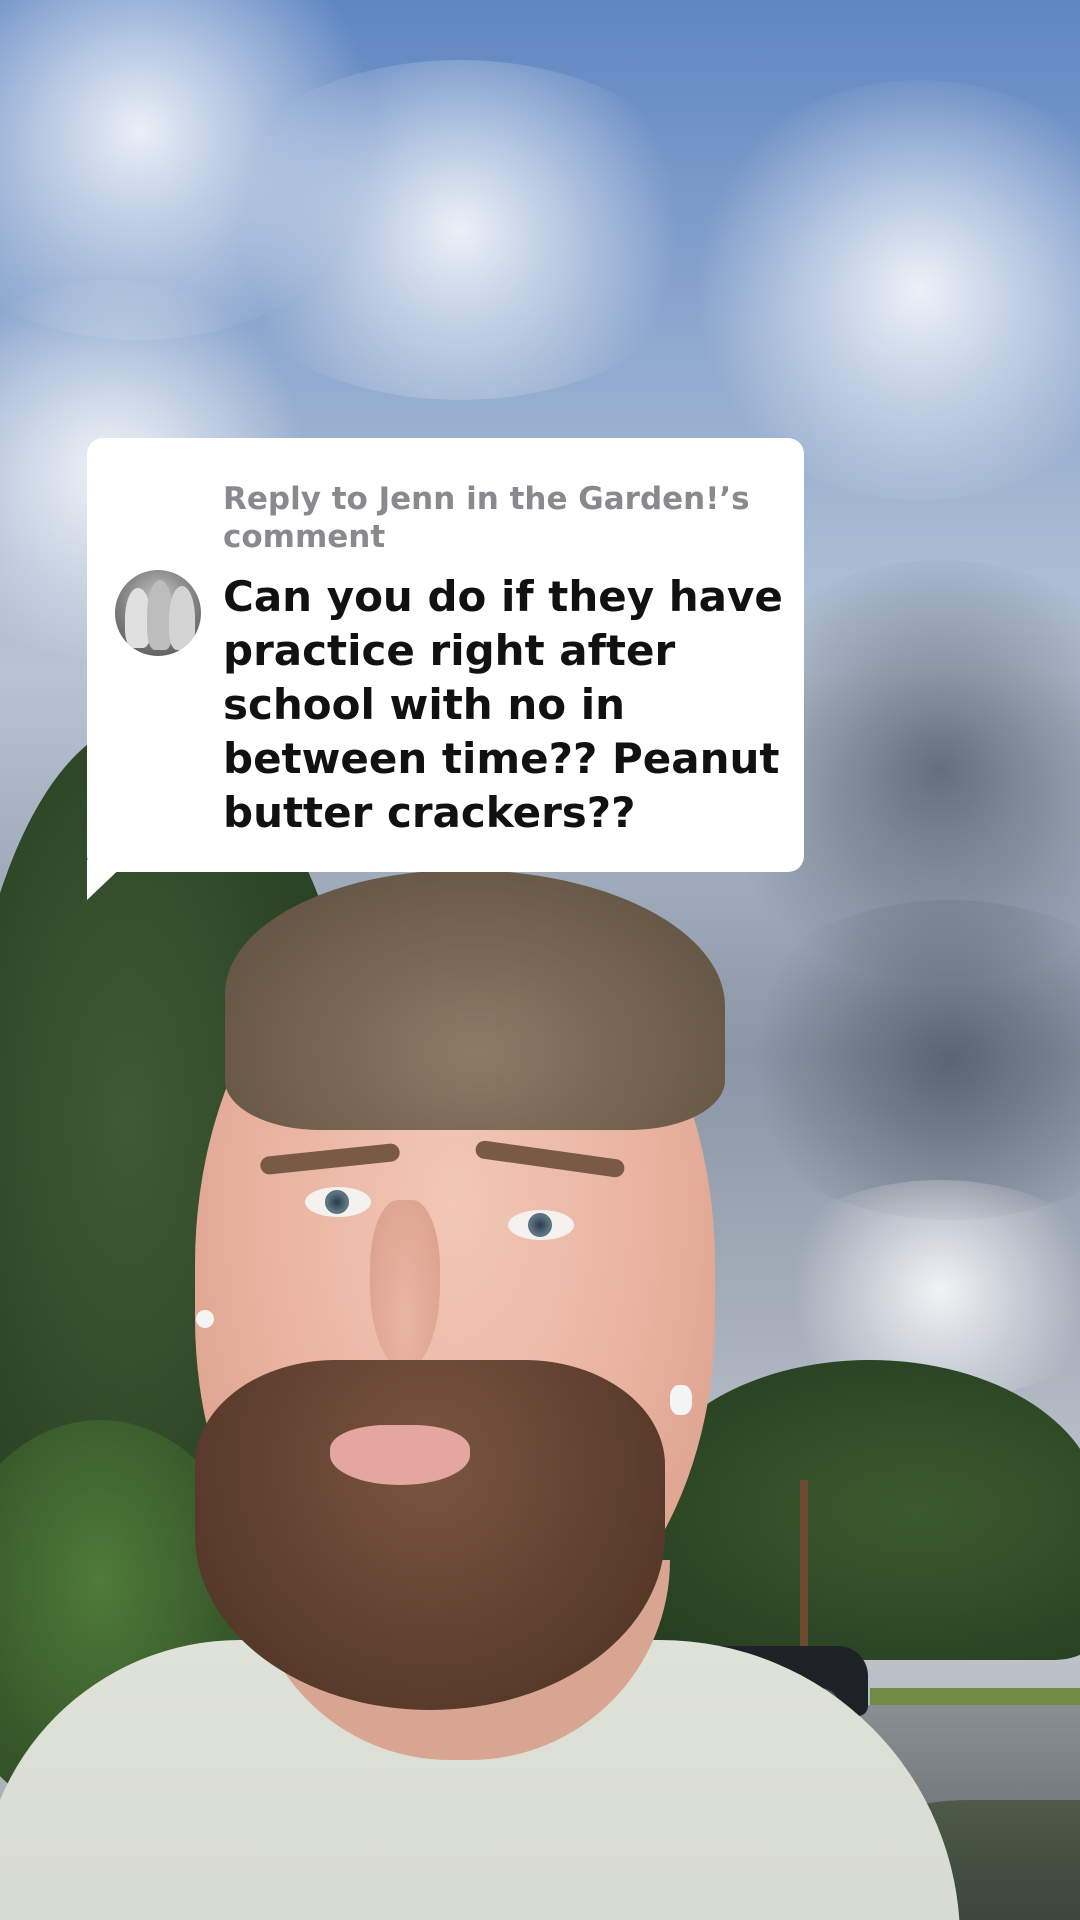 The height and width of the screenshot is (1920, 1080). Describe the element at coordinates (158, 613) in the screenshot. I see `commenter-avatar` at that location.